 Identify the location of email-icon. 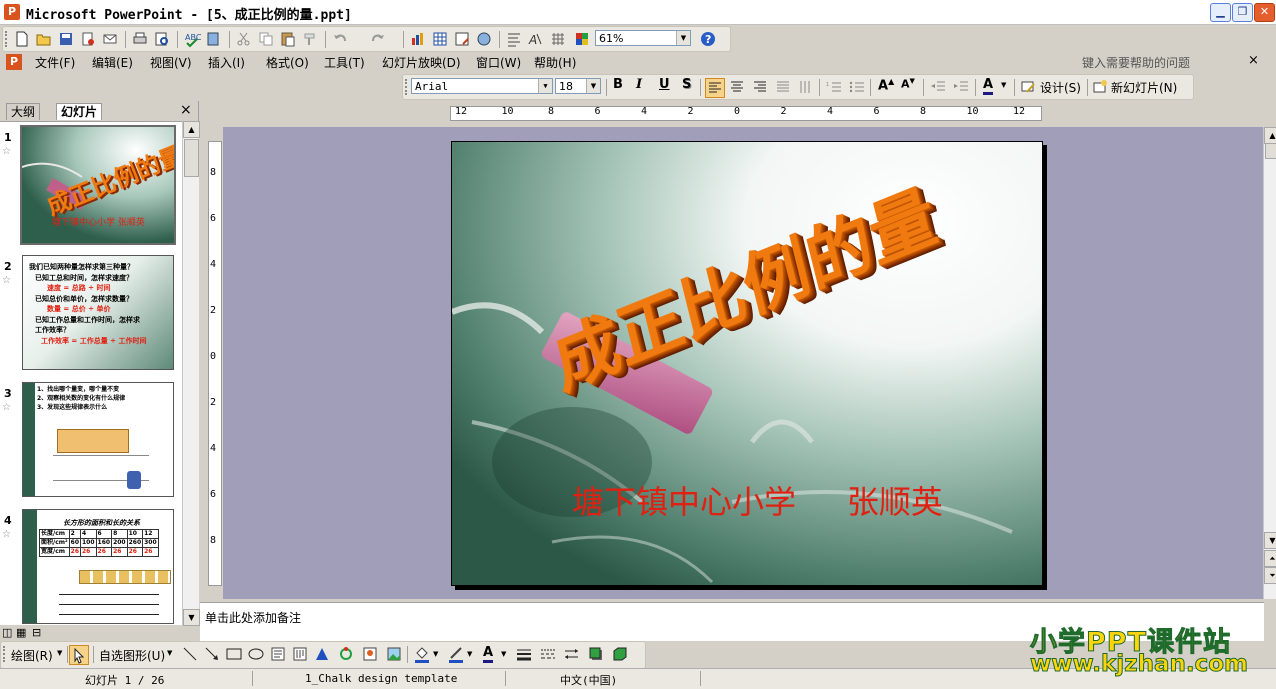
(110, 39).